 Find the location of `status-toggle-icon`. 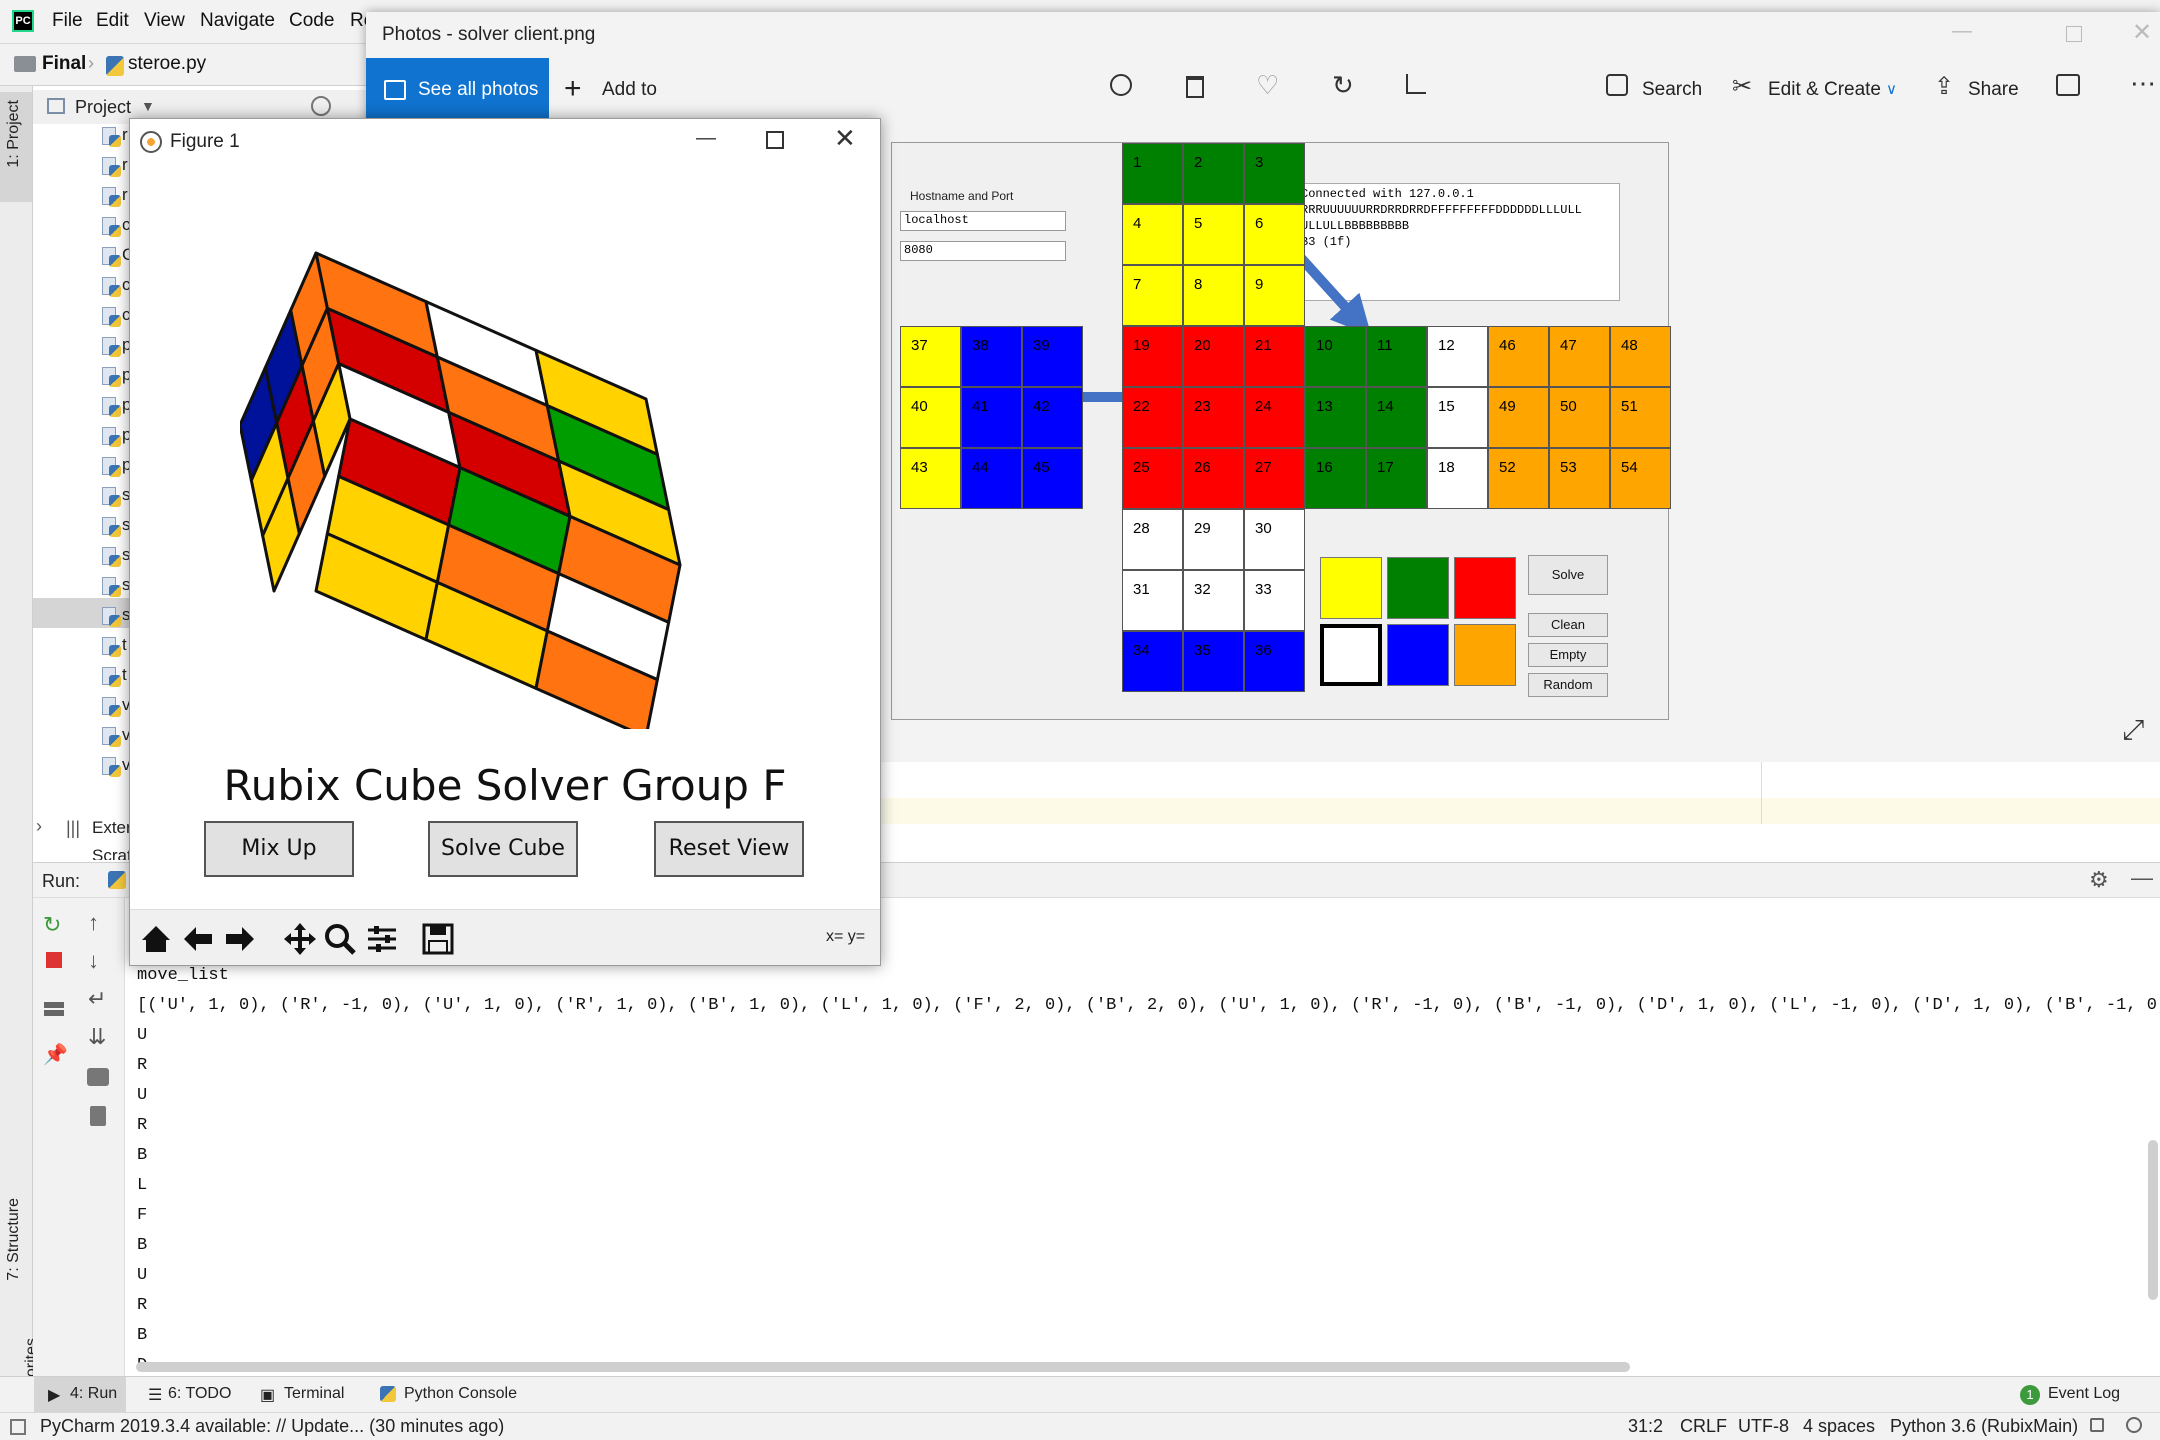

status-toggle-icon is located at coordinates (18, 1427).